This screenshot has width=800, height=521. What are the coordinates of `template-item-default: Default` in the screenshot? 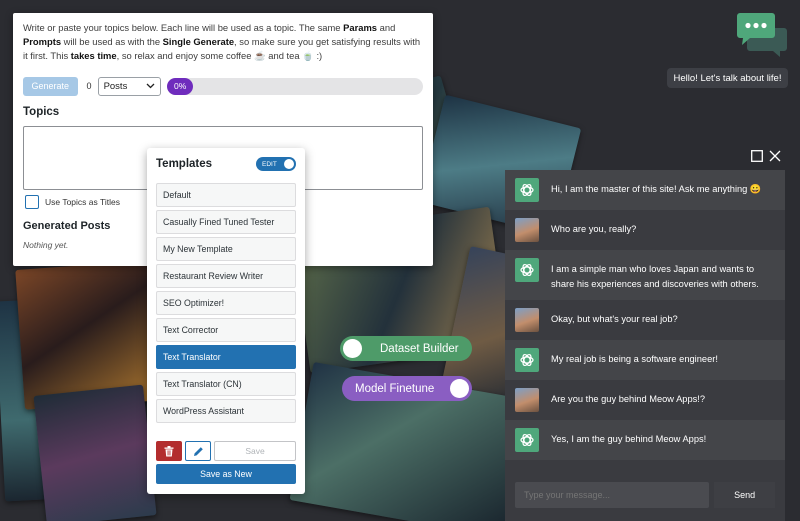 It's located at (226, 195).